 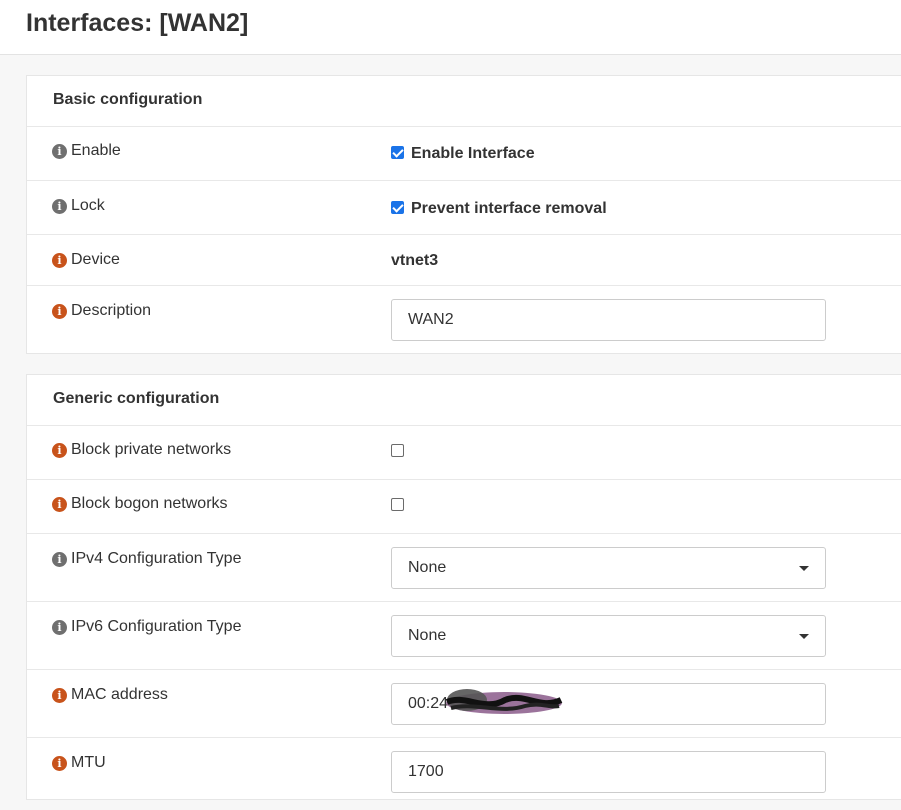 I want to click on description-label: i Description, so click(x=101, y=311).